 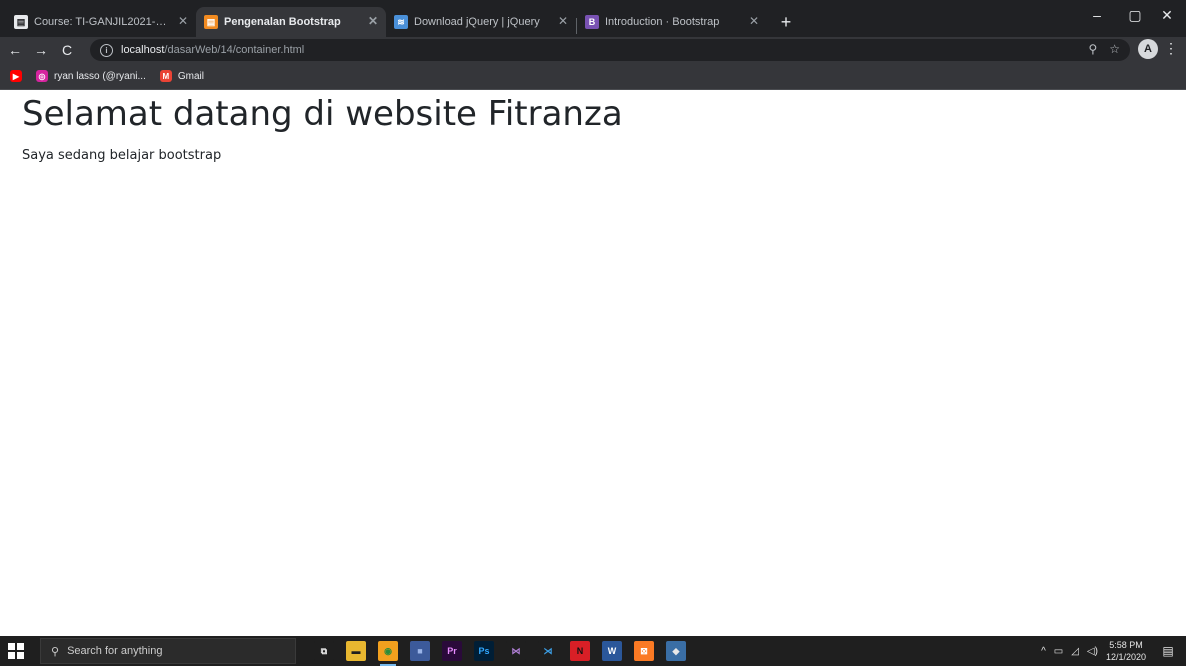 I want to click on app-icon-2: ◆, so click(x=676, y=651).